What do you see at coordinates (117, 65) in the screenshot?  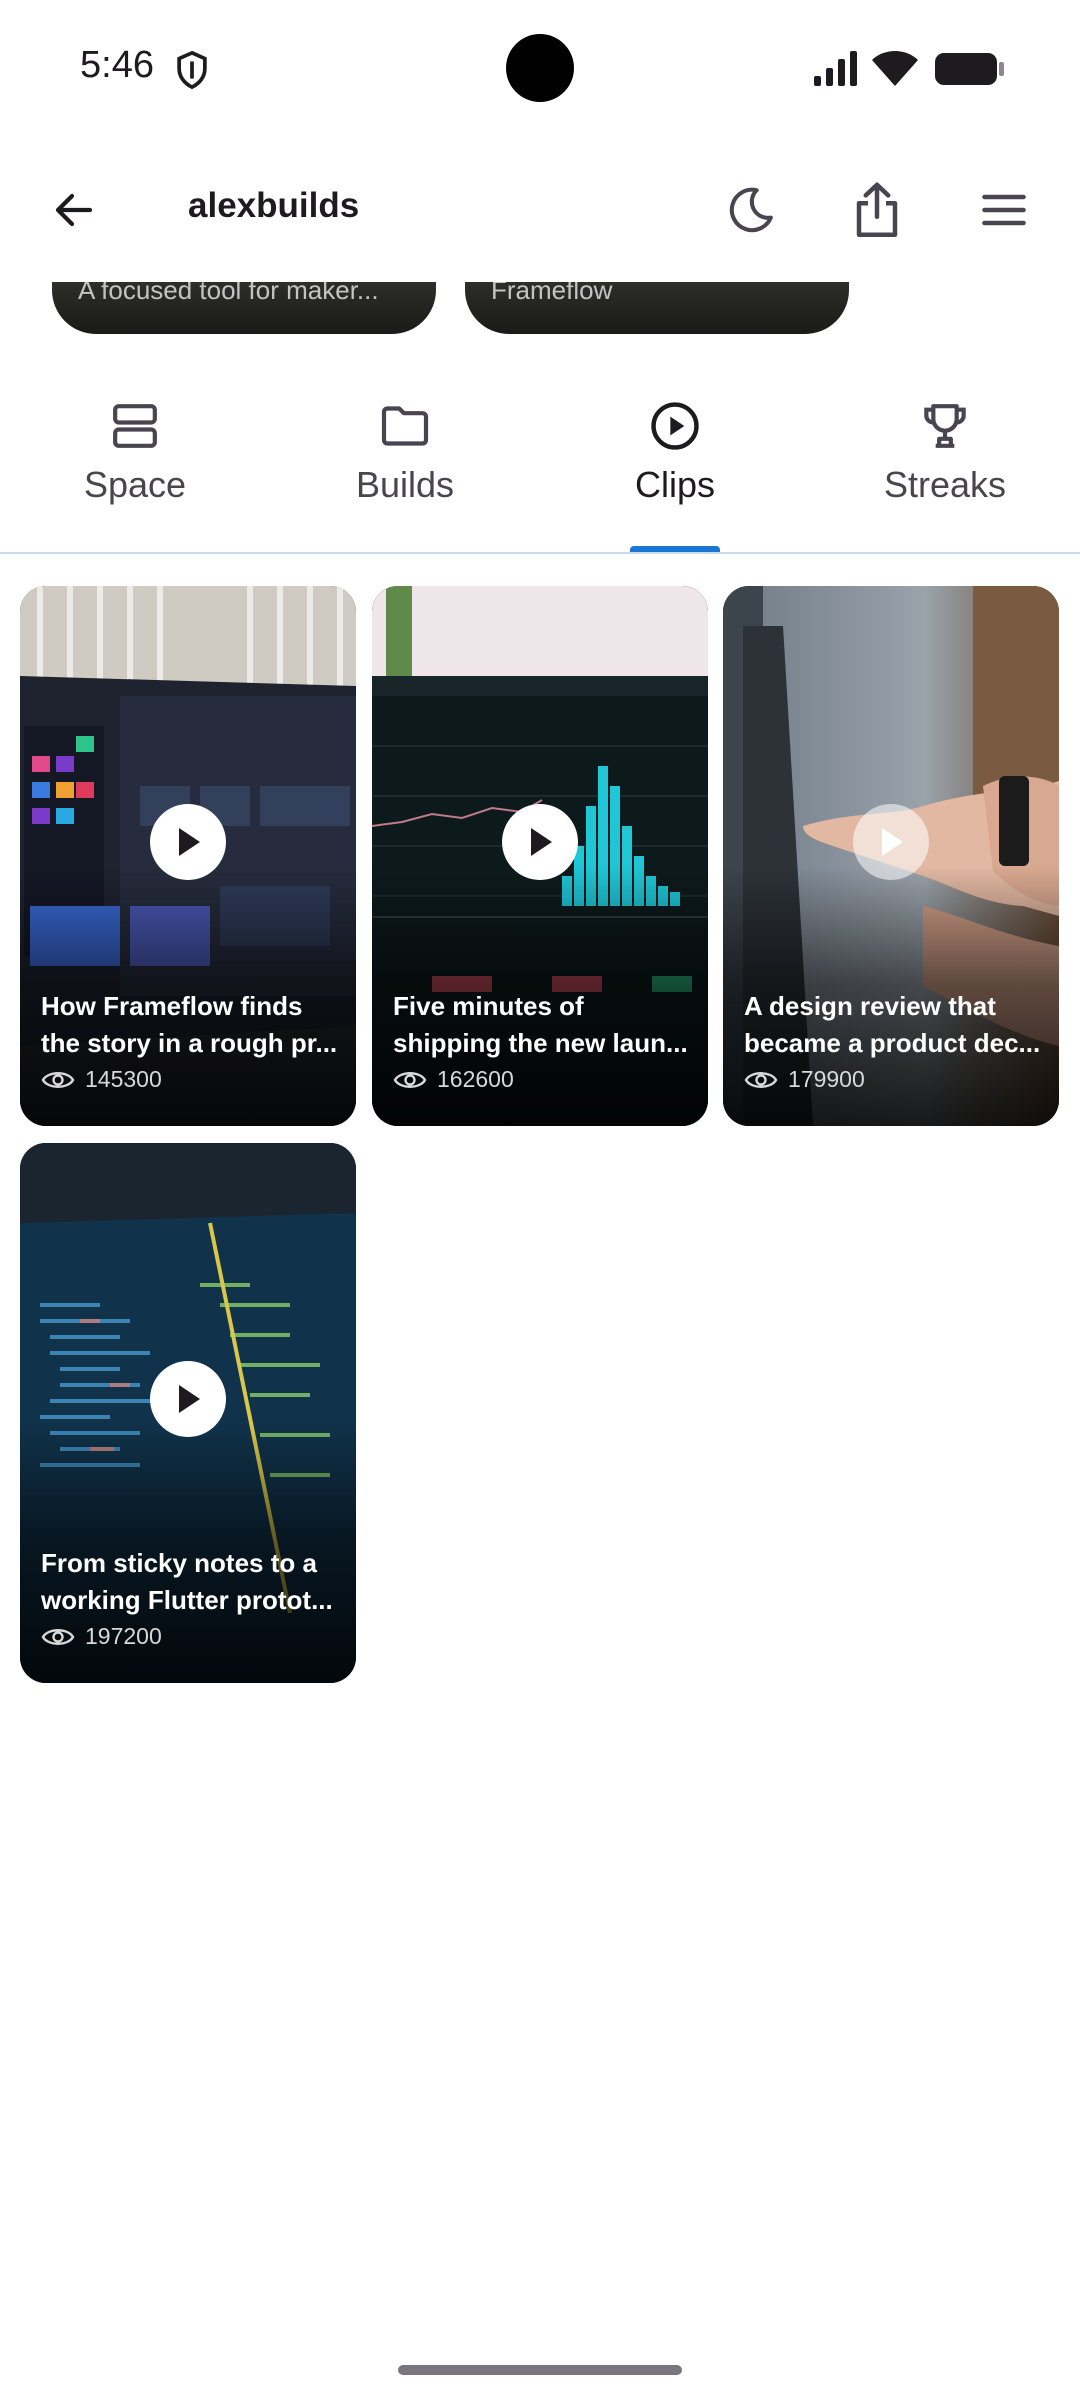 I see `status-time: 5:46` at bounding box center [117, 65].